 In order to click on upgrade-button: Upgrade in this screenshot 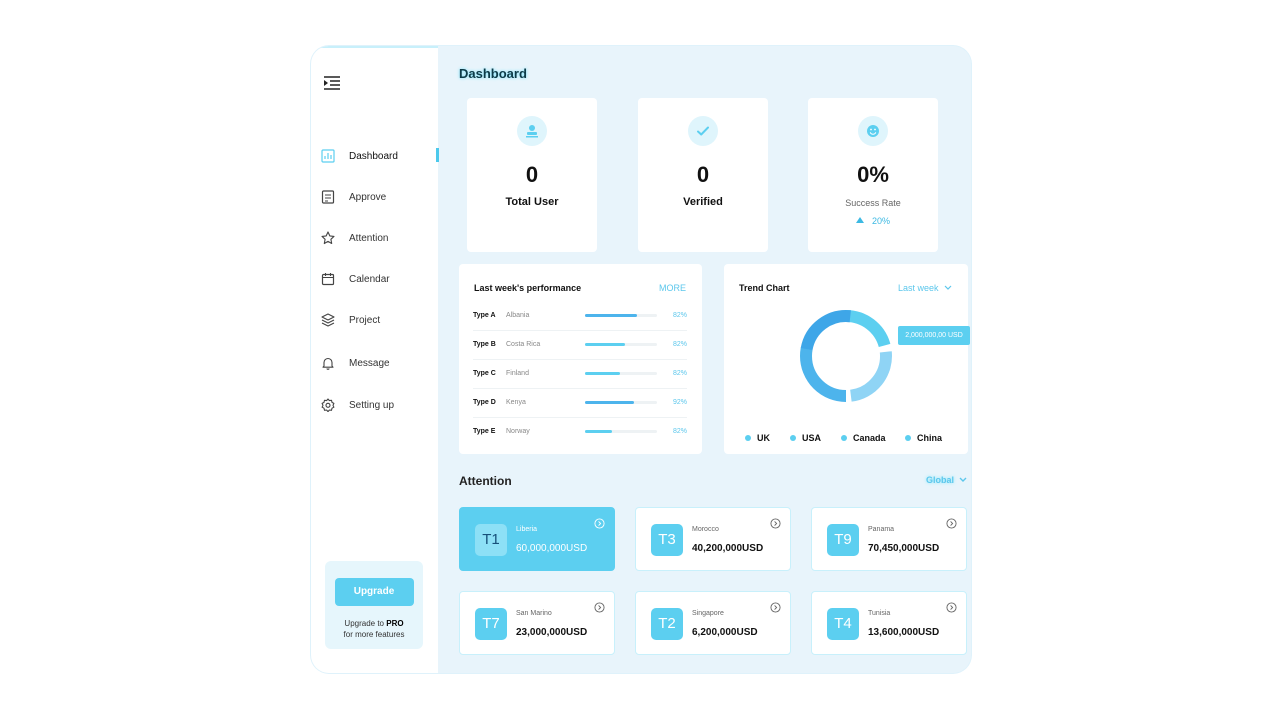, I will do `click(374, 592)`.